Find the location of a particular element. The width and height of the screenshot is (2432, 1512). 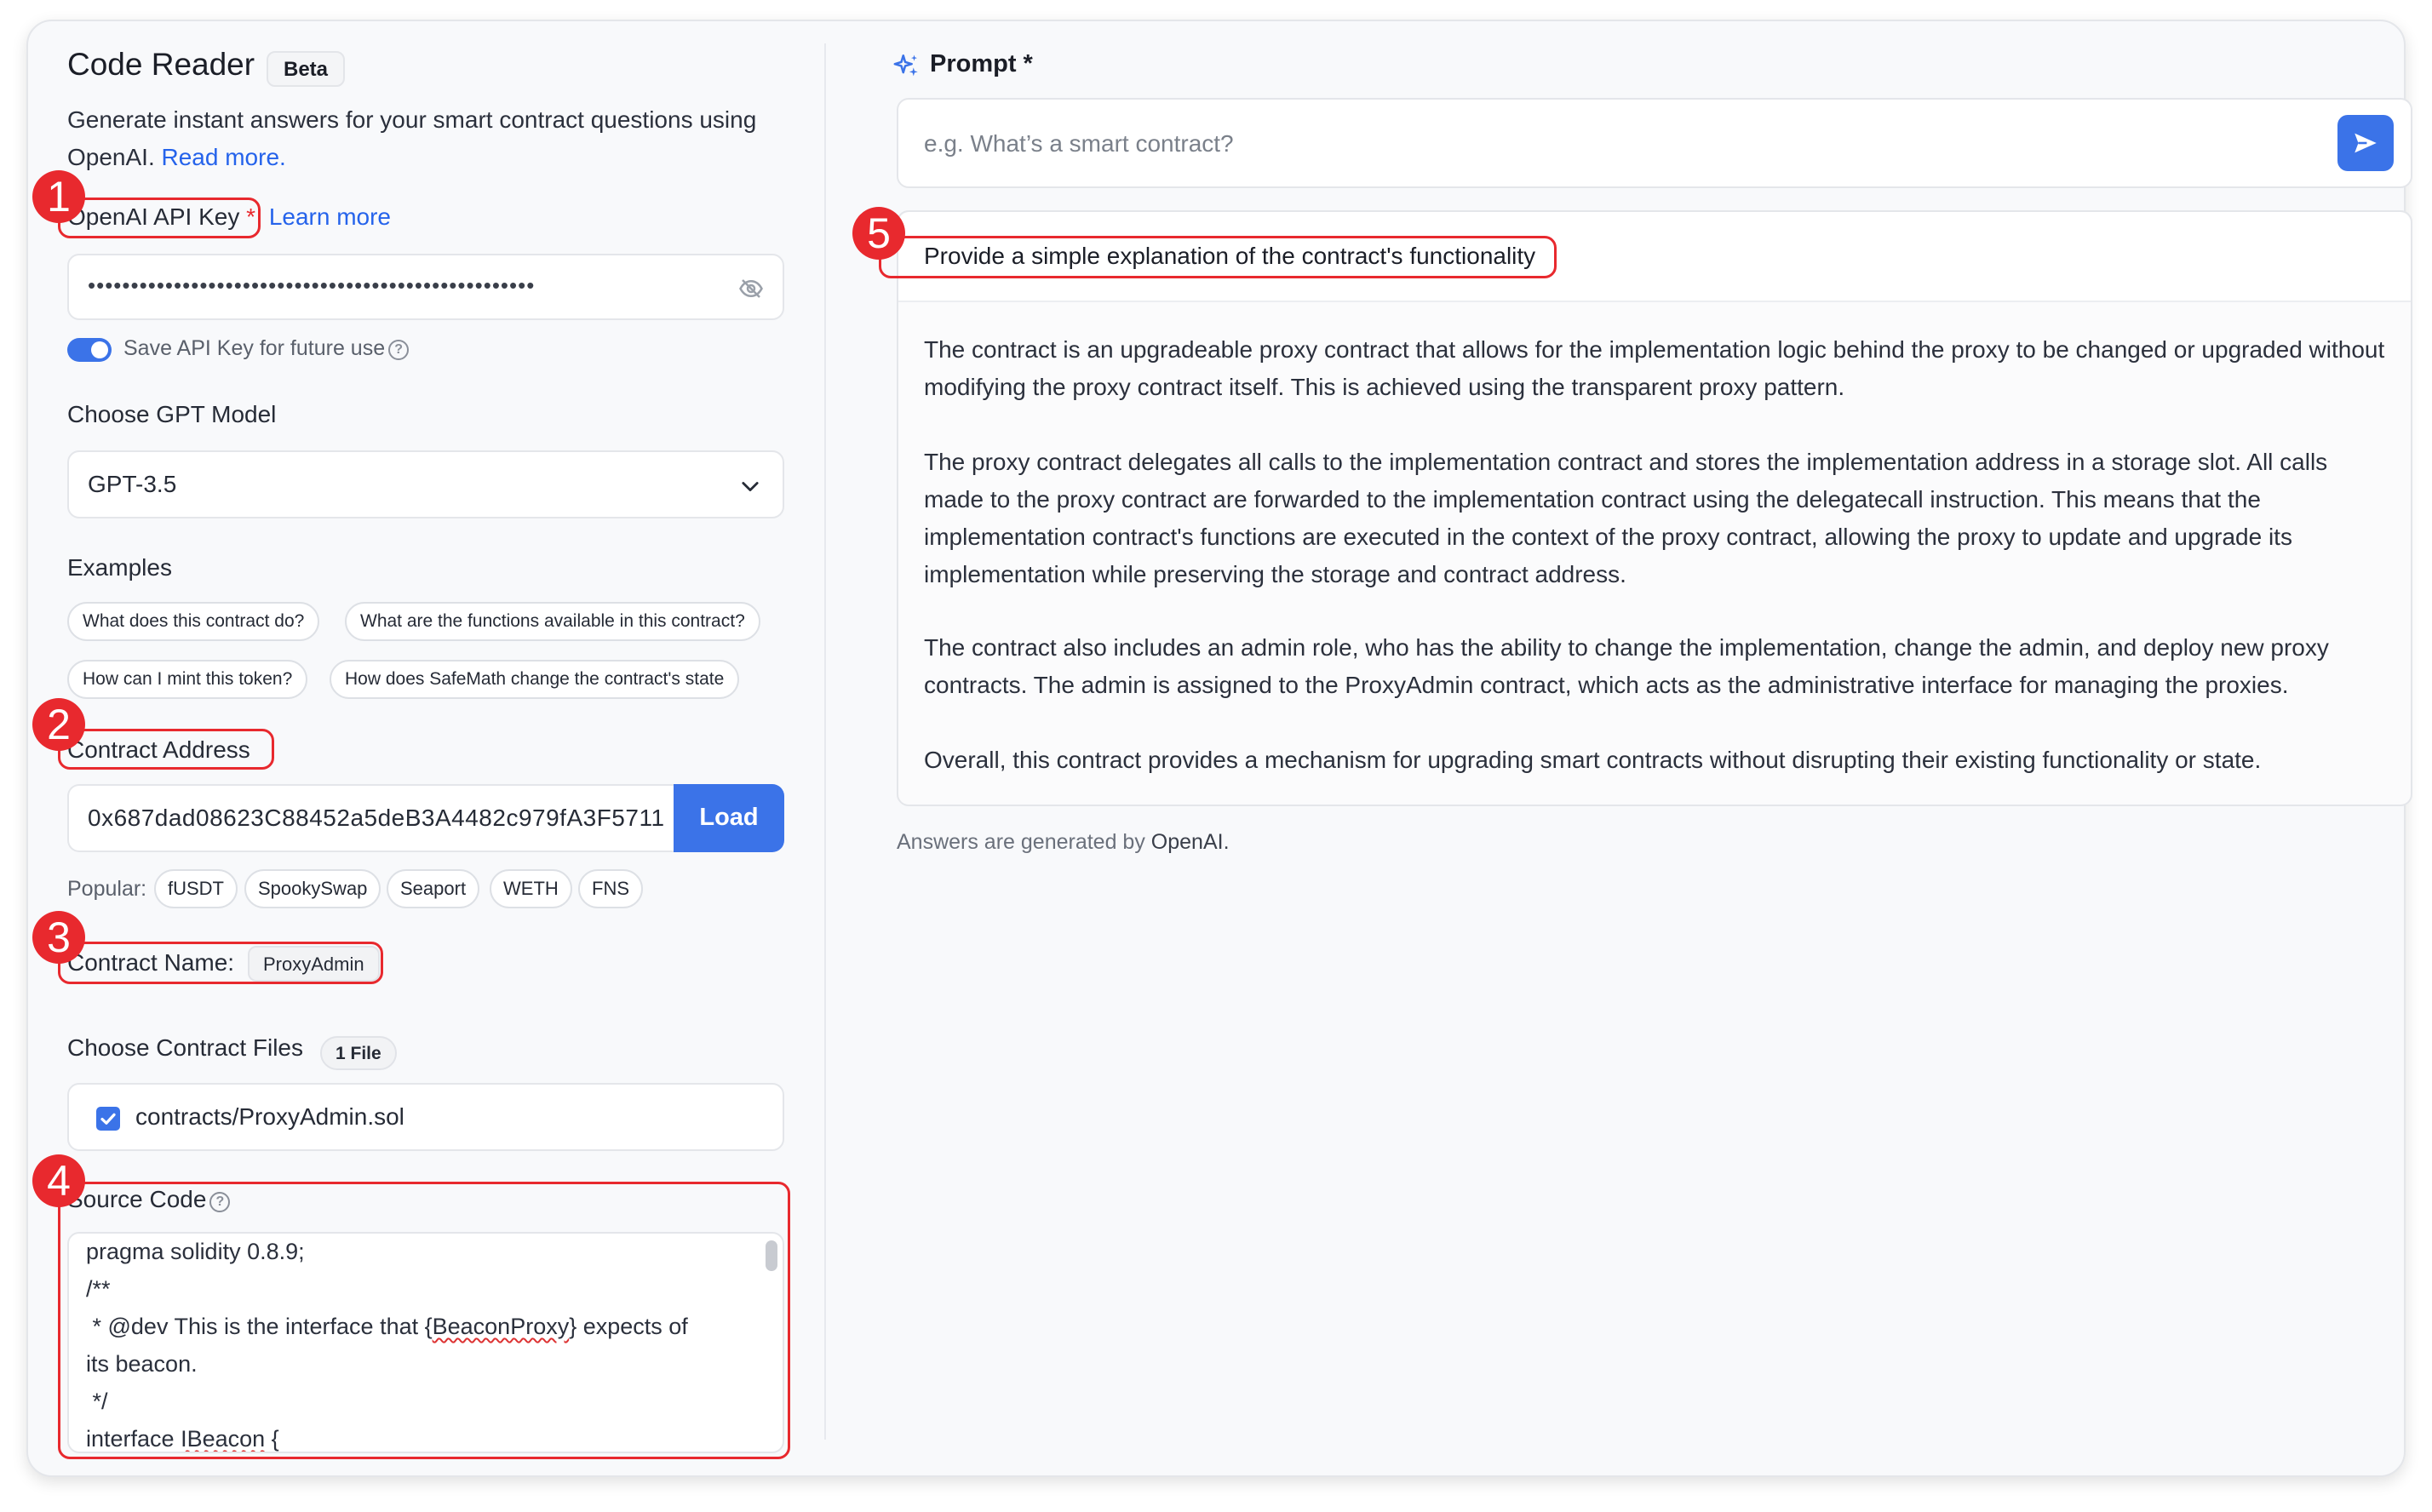

popular-chip: Seaport is located at coordinates (433, 888).